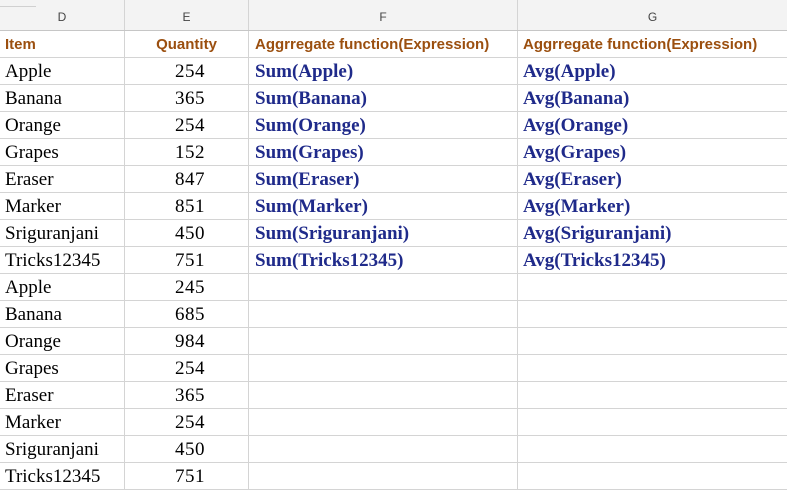  What do you see at coordinates (62, 15) in the screenshot?
I see `column-header-d: D` at bounding box center [62, 15].